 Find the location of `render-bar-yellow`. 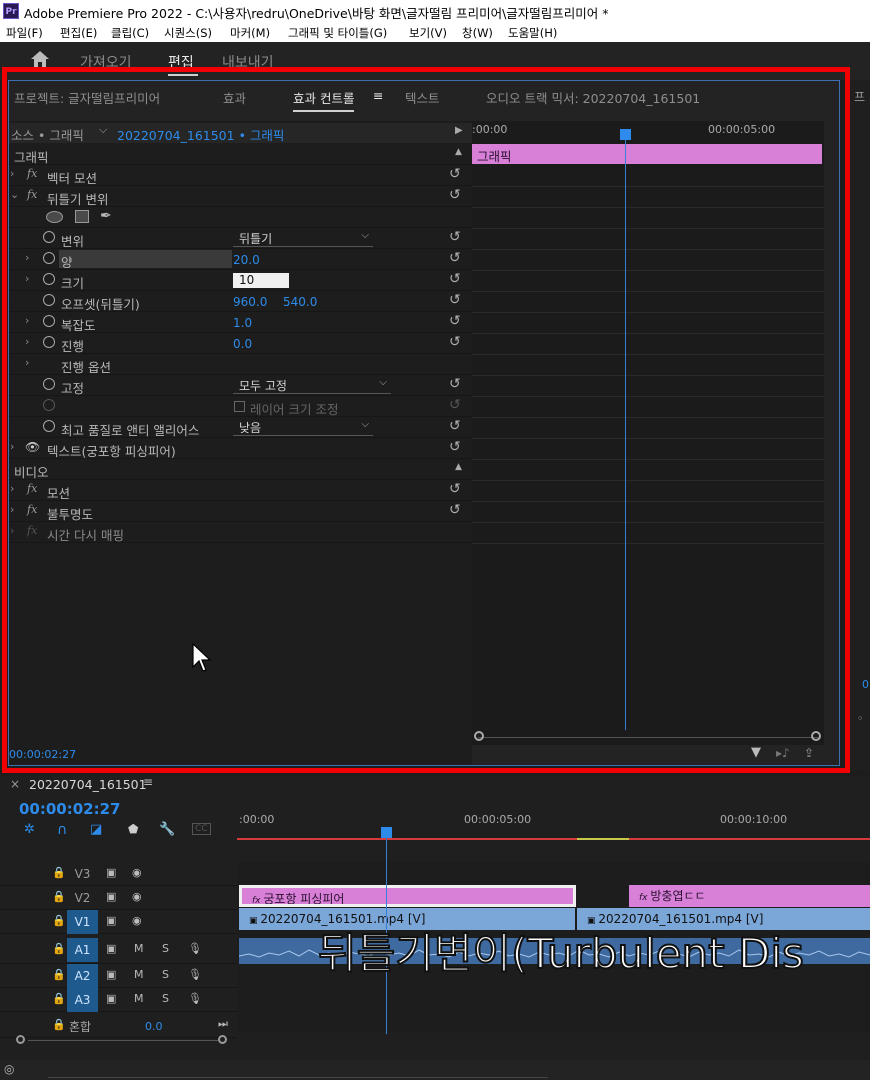

render-bar-yellow is located at coordinates (603, 839).